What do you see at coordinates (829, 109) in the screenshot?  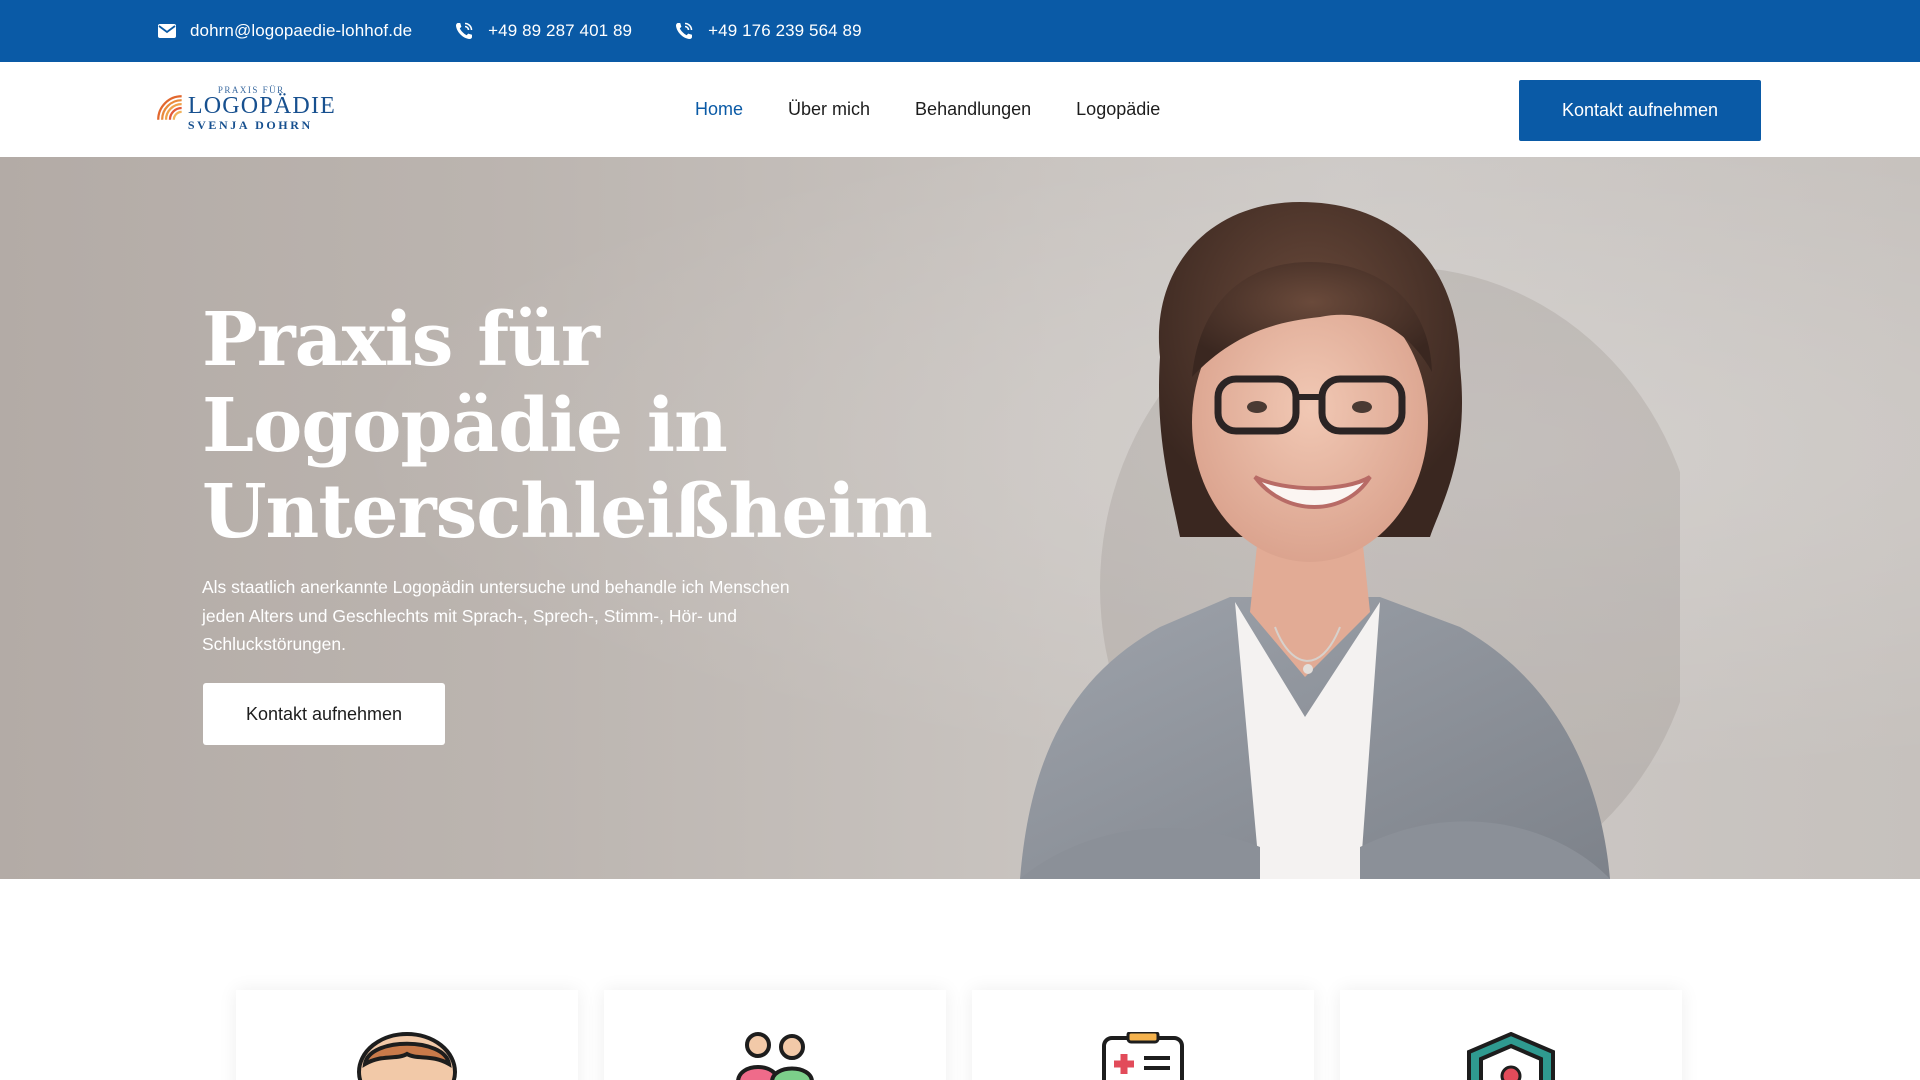 I see `nav-item-about: Über mich` at bounding box center [829, 109].